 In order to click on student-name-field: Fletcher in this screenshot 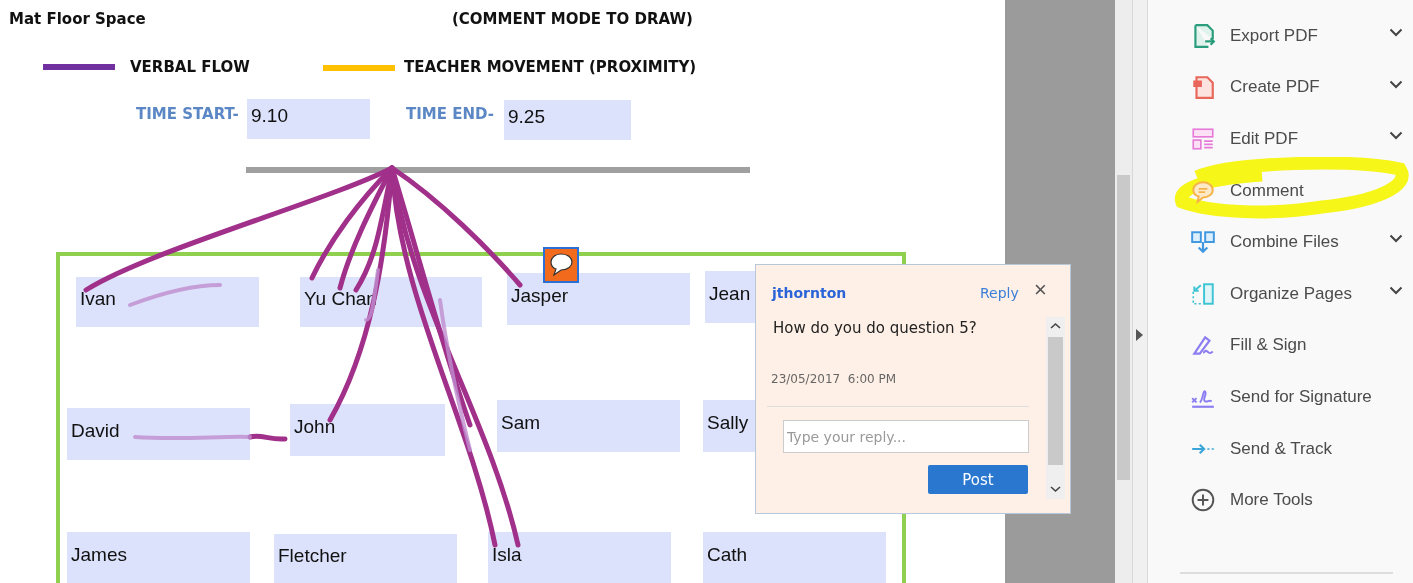, I will do `click(365, 558)`.